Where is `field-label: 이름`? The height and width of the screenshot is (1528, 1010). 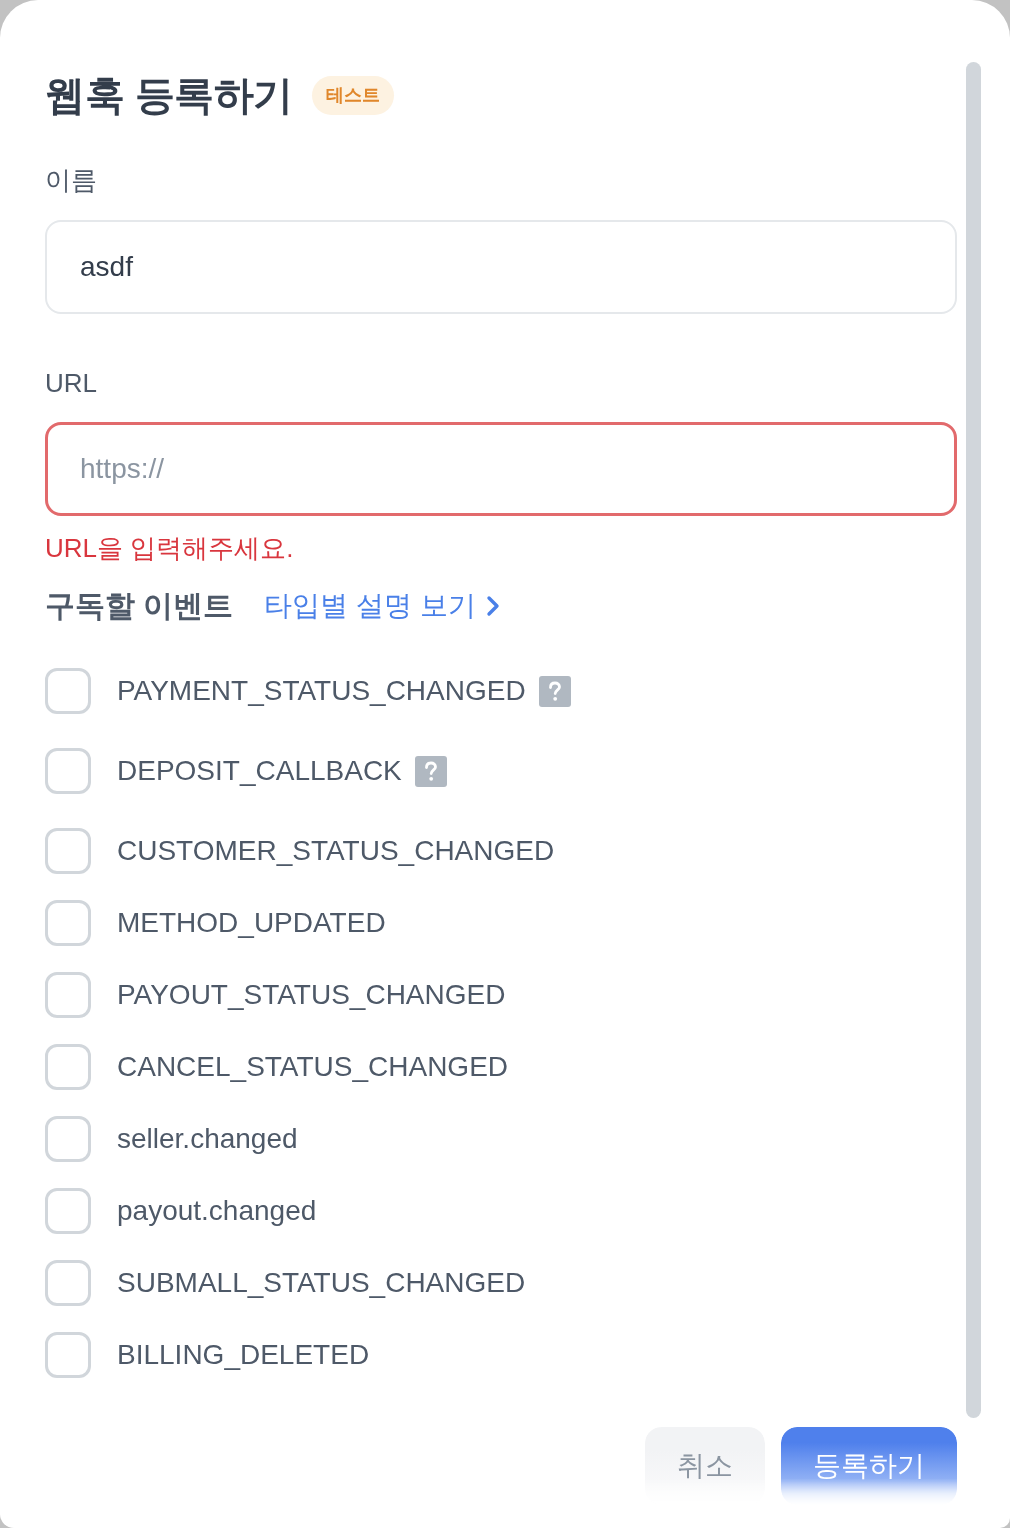 field-label: 이름 is located at coordinates (71, 180).